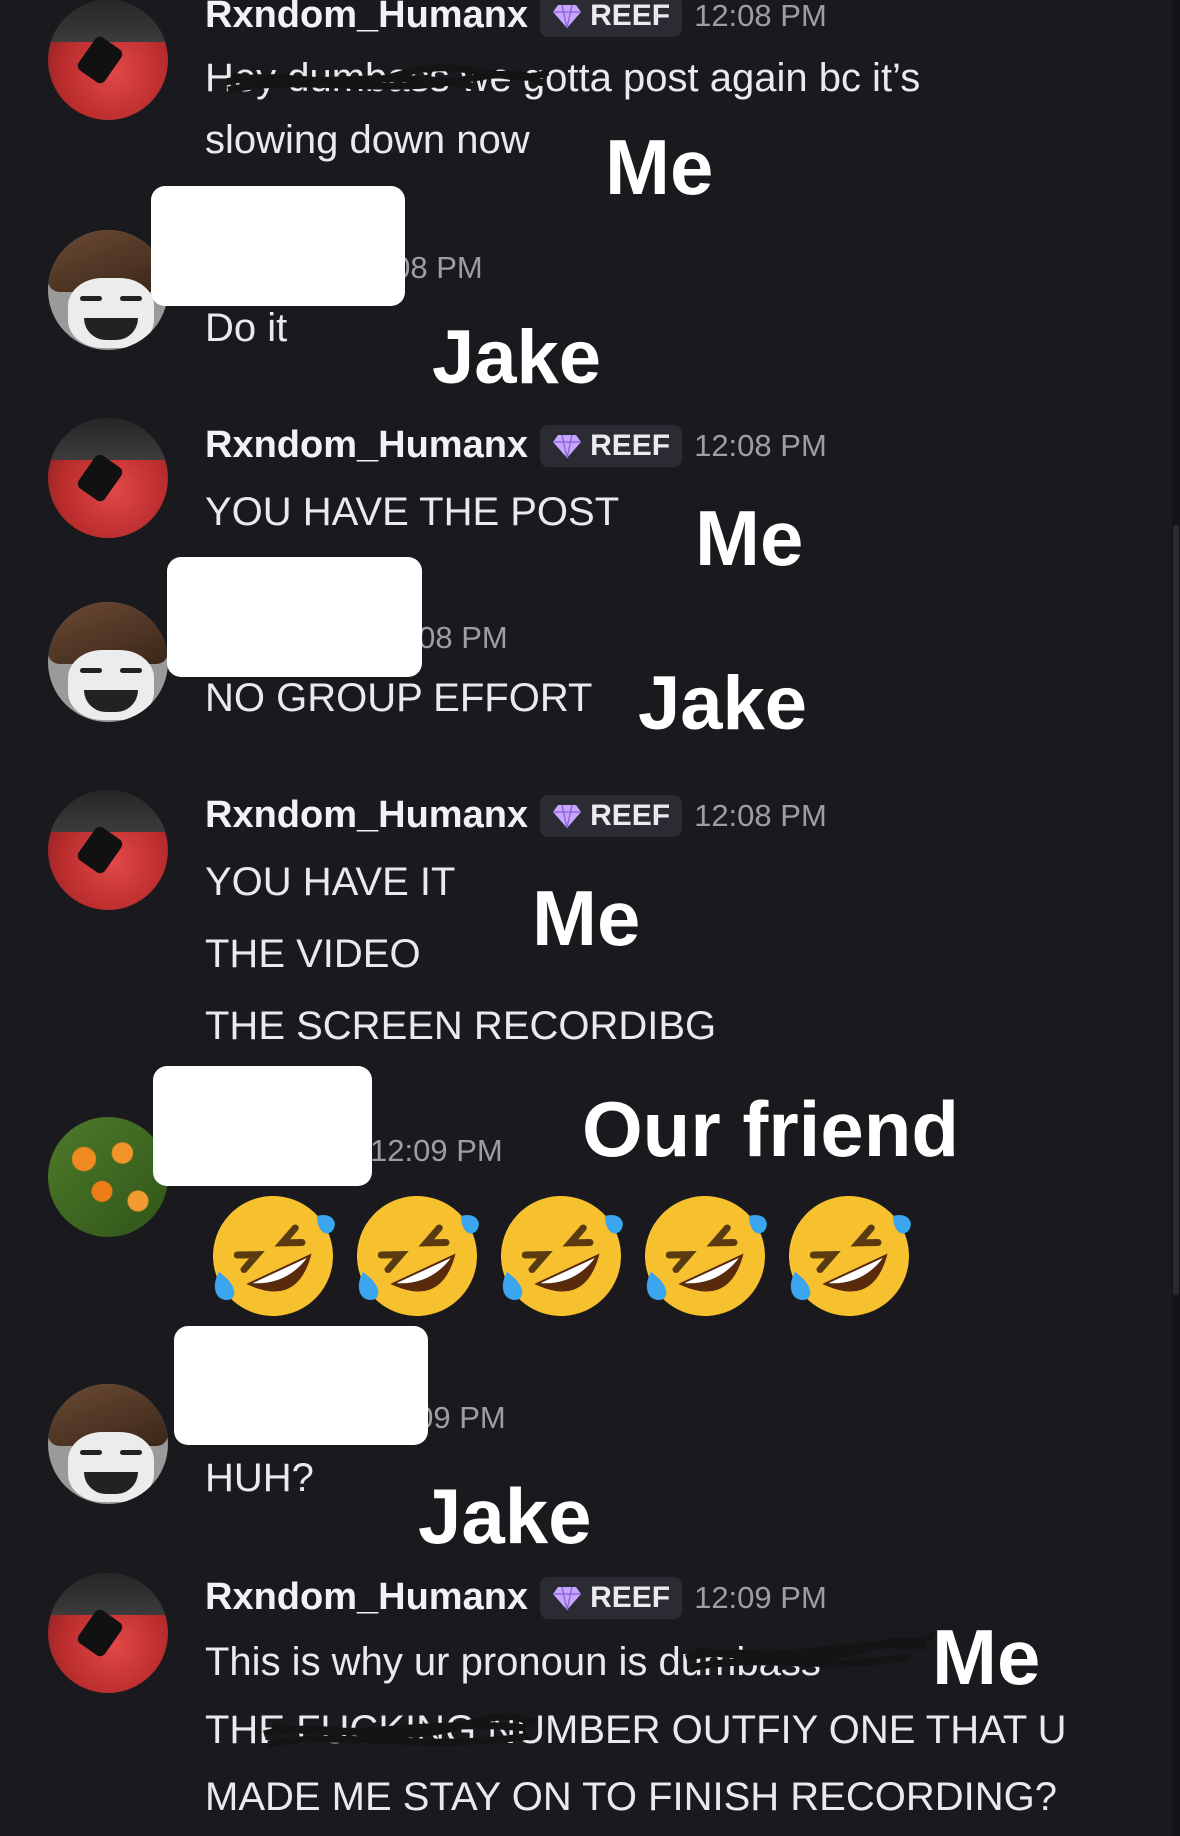  I want to click on message-line: YOU HAVE THE POST, so click(412, 512).